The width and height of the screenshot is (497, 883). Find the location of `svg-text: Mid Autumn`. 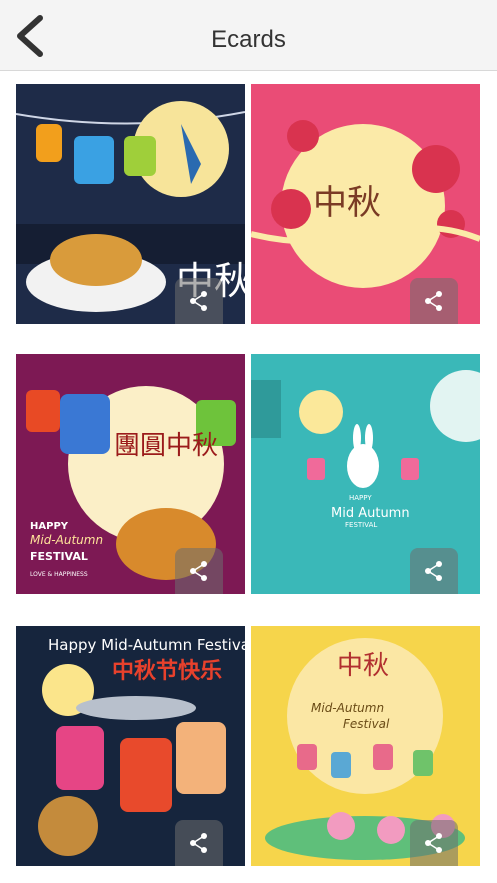

svg-text: Mid Autumn is located at coordinates (370, 513).